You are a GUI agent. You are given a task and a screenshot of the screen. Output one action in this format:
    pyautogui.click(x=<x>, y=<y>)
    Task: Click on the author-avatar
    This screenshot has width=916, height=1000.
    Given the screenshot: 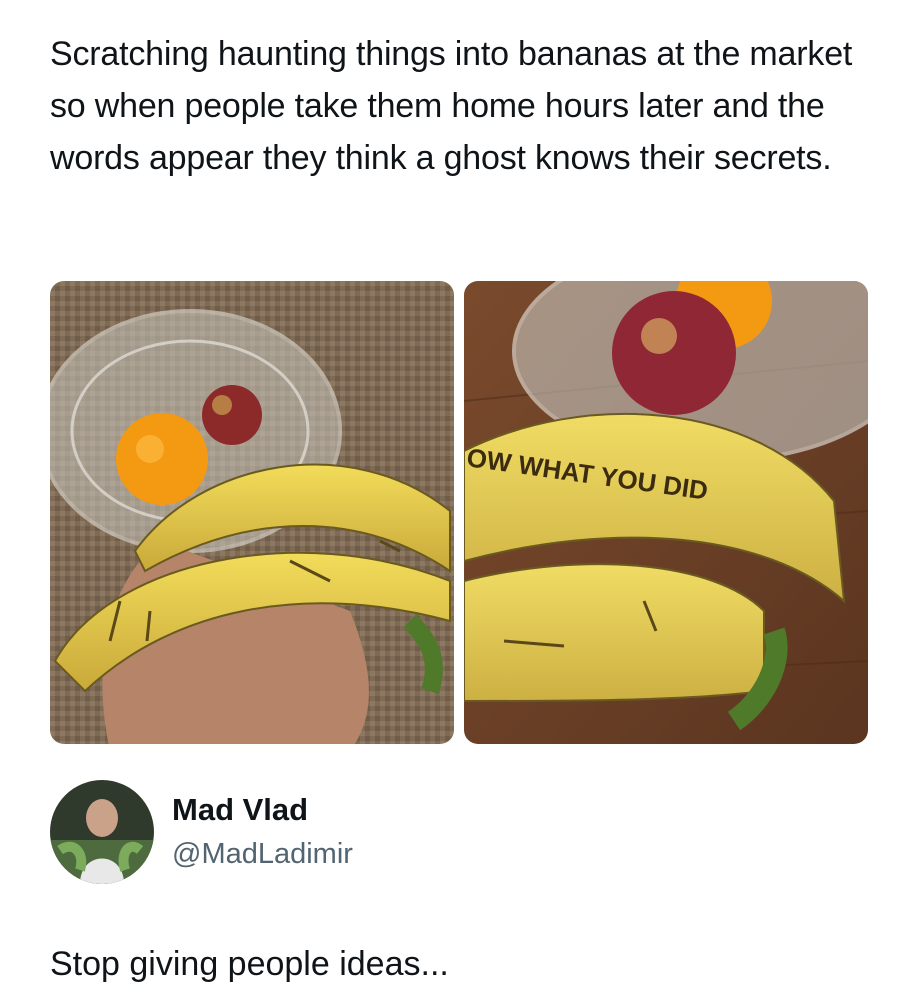 What is the action you would take?
    pyautogui.click(x=102, y=832)
    